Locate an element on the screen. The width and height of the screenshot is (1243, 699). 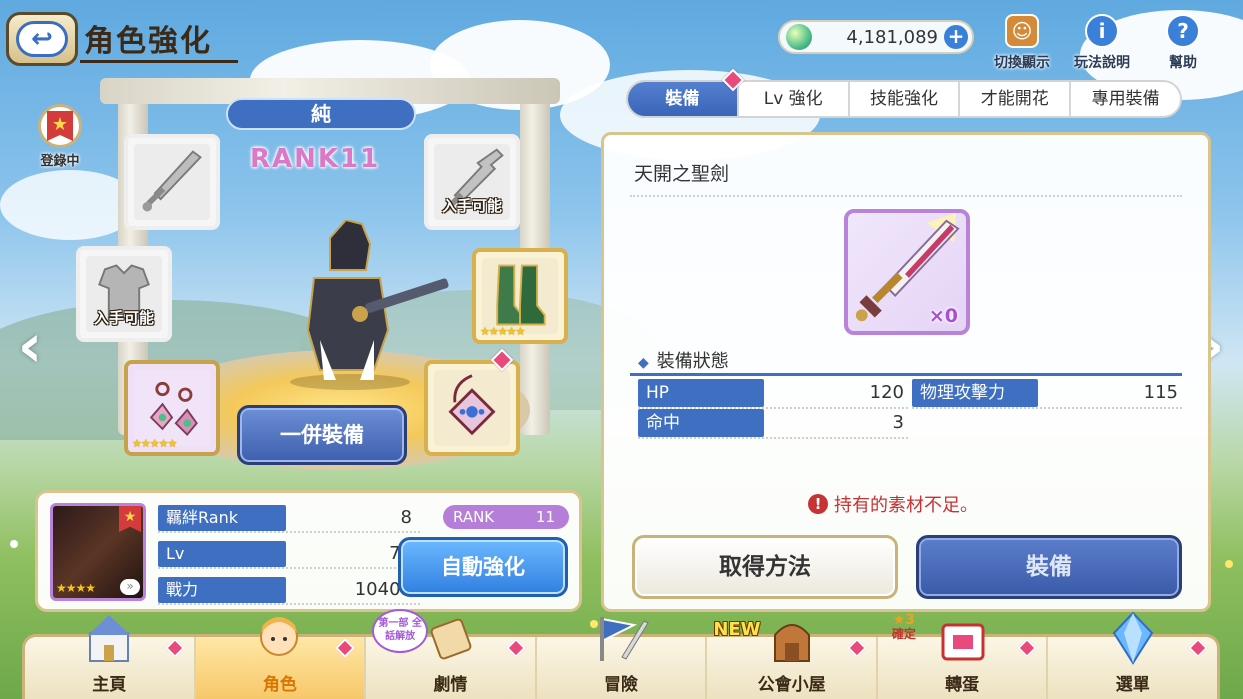
character-icon is located at coordinates (278, 636).